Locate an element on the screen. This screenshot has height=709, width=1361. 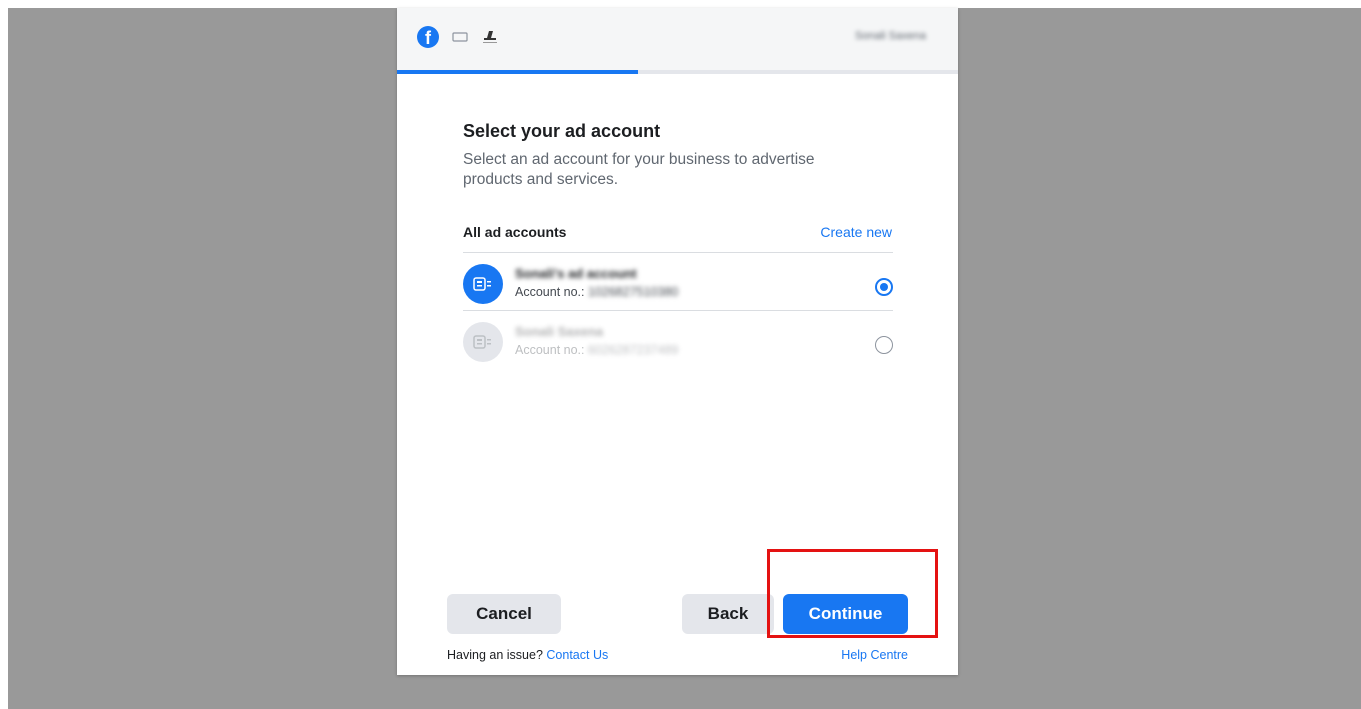
progress-fill is located at coordinates (518, 72).